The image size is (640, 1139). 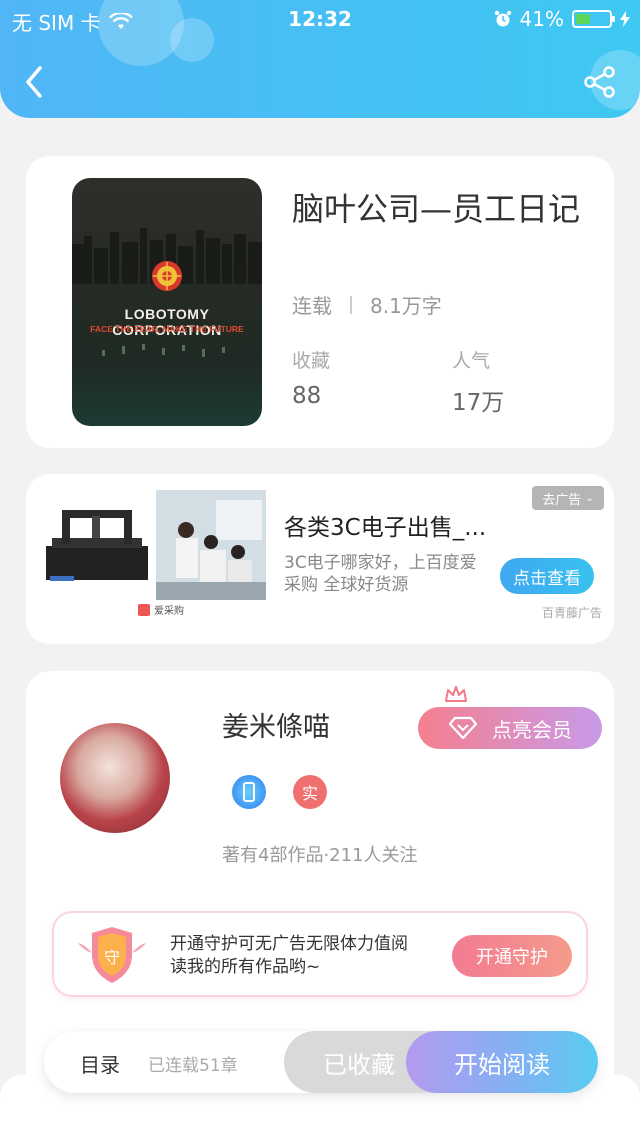 I want to click on ad-image-workers, so click(x=211, y=545).